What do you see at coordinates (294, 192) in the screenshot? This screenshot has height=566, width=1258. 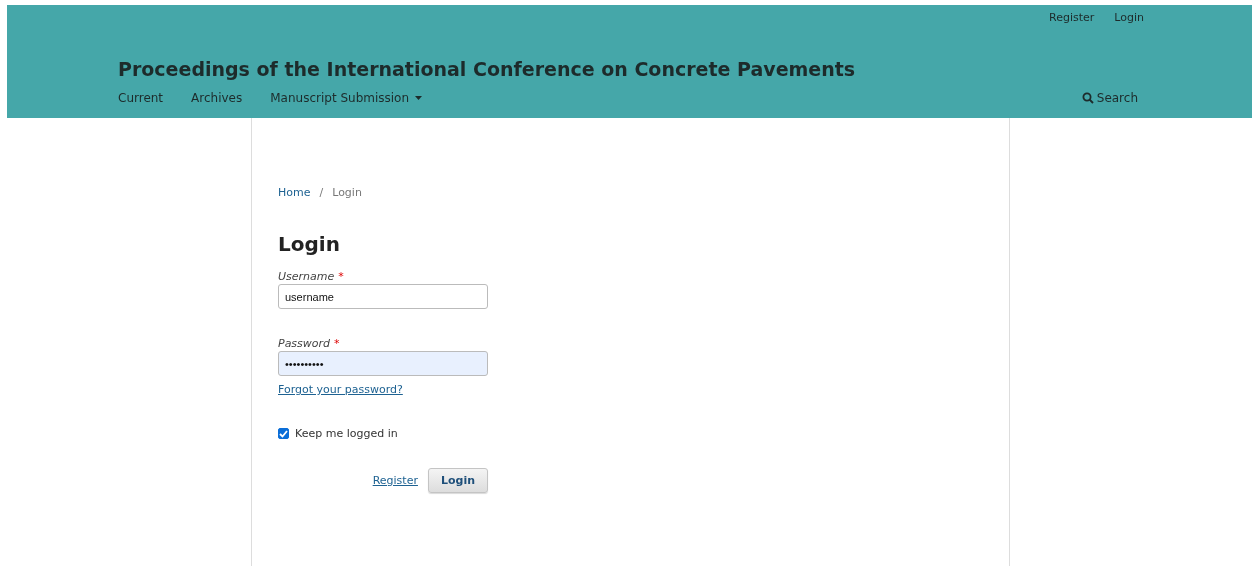 I see `breadcrumb-link: Home` at bounding box center [294, 192].